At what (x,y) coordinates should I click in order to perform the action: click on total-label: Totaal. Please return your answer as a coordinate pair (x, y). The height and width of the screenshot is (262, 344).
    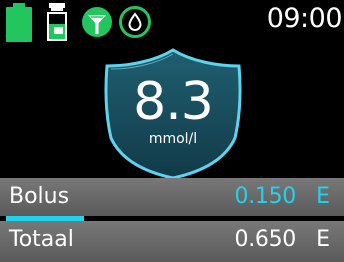
    Looking at the image, I should click on (41, 239).